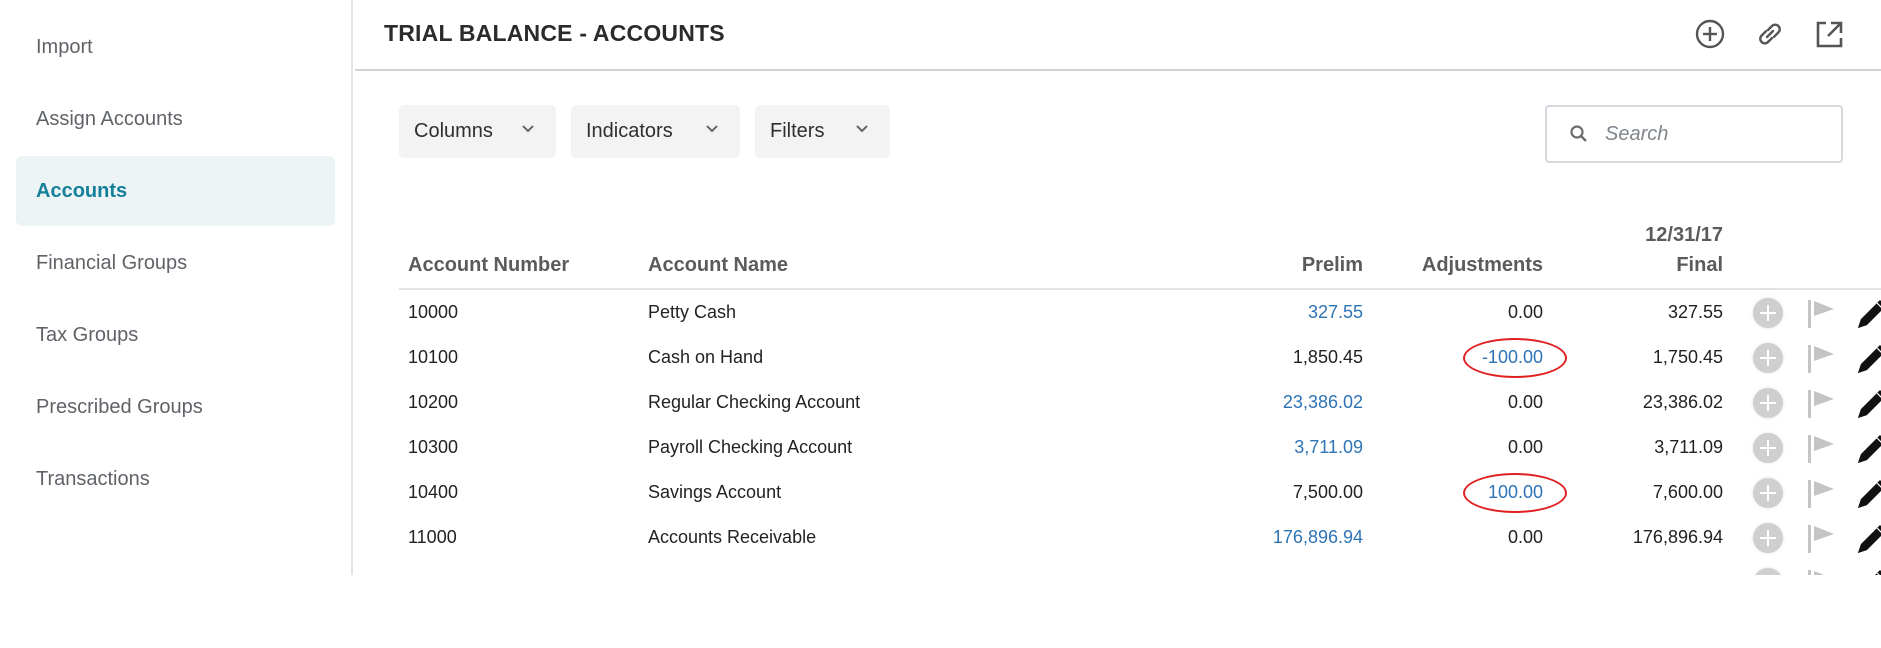 The width and height of the screenshot is (1881, 648). I want to click on table-header-divider, so click(1140, 289).